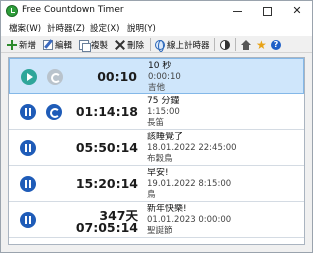 This screenshot has height=253, width=320. I want to click on timer-target: 1:15:00, so click(163, 112).